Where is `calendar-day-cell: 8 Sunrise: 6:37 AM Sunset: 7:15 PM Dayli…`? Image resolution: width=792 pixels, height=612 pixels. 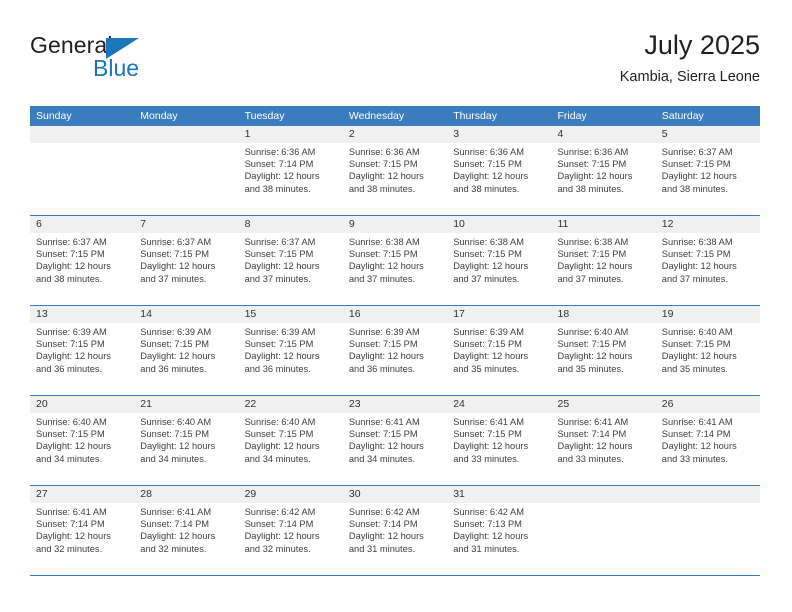 calendar-day-cell: 8 Sunrise: 6:37 AM Sunset: 7:15 PM Dayli… is located at coordinates (290, 260).